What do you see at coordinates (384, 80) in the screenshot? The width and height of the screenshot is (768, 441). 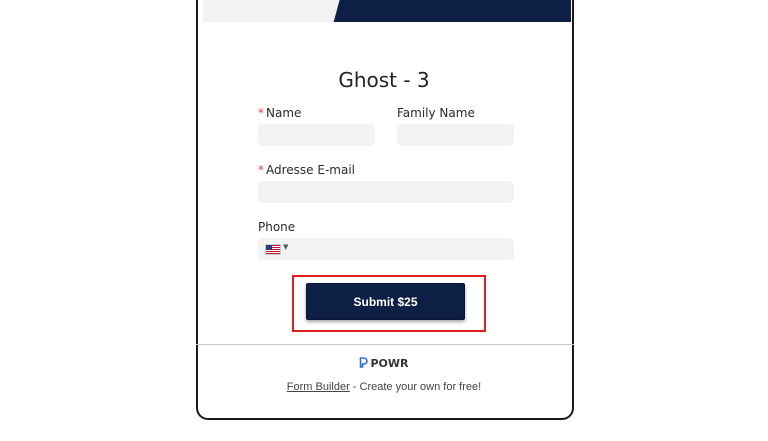 I see `form-title: Ghost - 3` at bounding box center [384, 80].